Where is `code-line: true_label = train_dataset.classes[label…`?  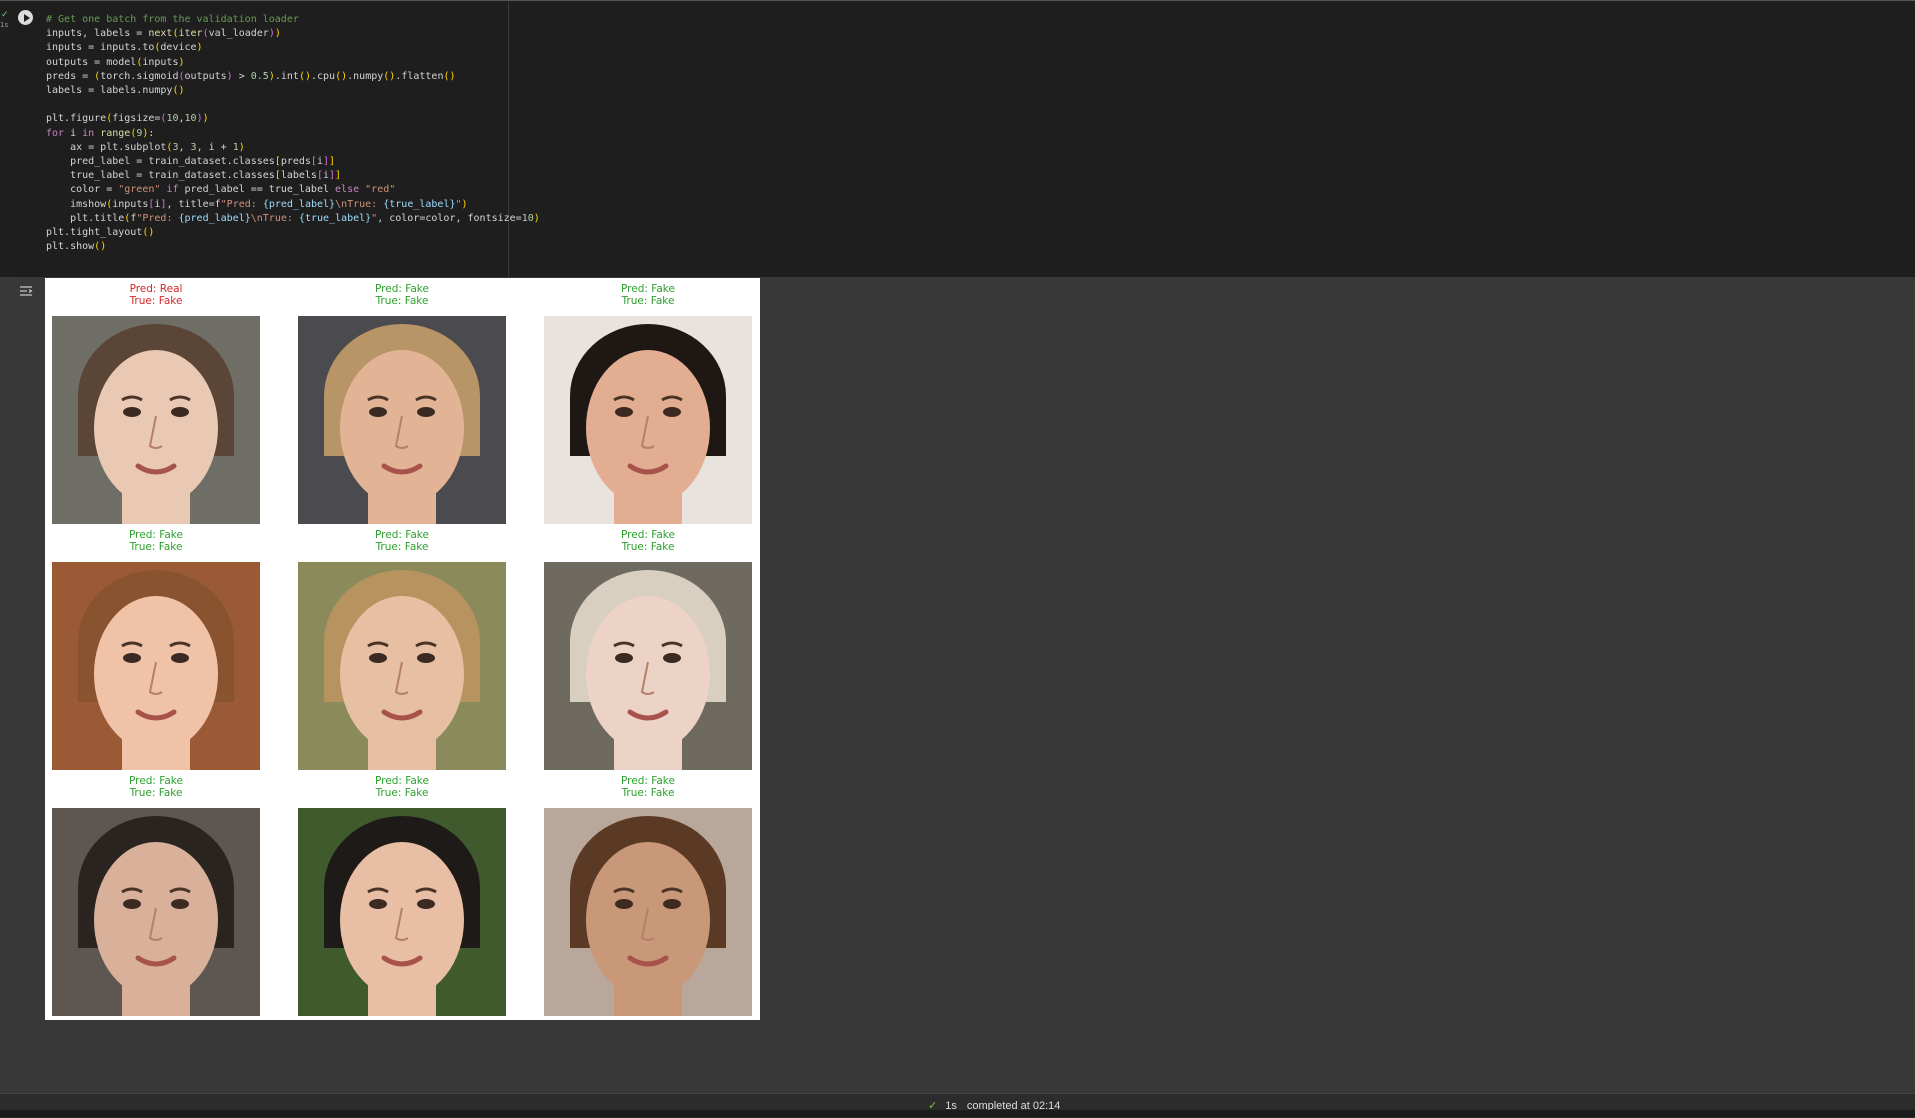 code-line: true_label = train_dataset.classes[label… is located at coordinates (194, 176).